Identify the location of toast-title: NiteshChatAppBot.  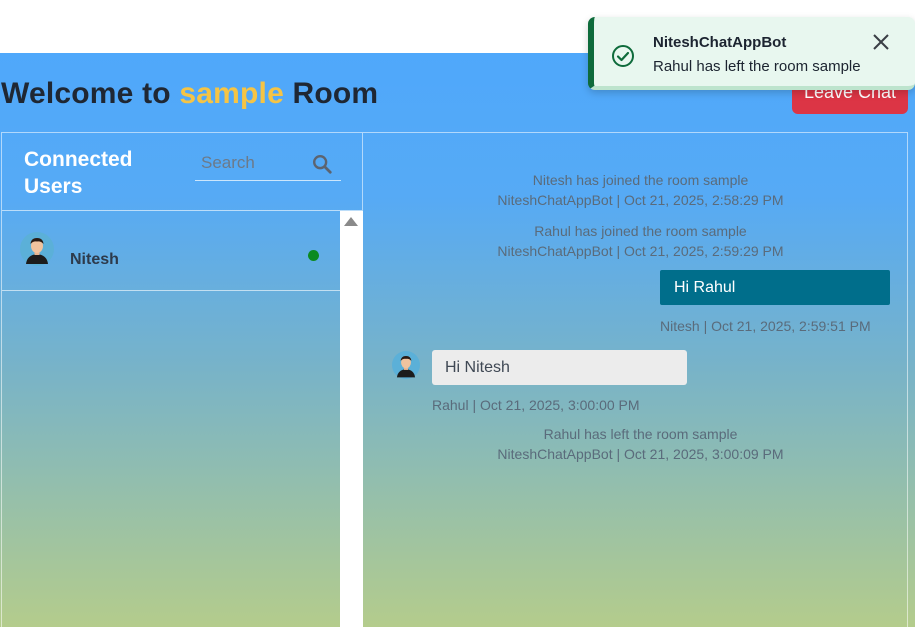
(720, 42).